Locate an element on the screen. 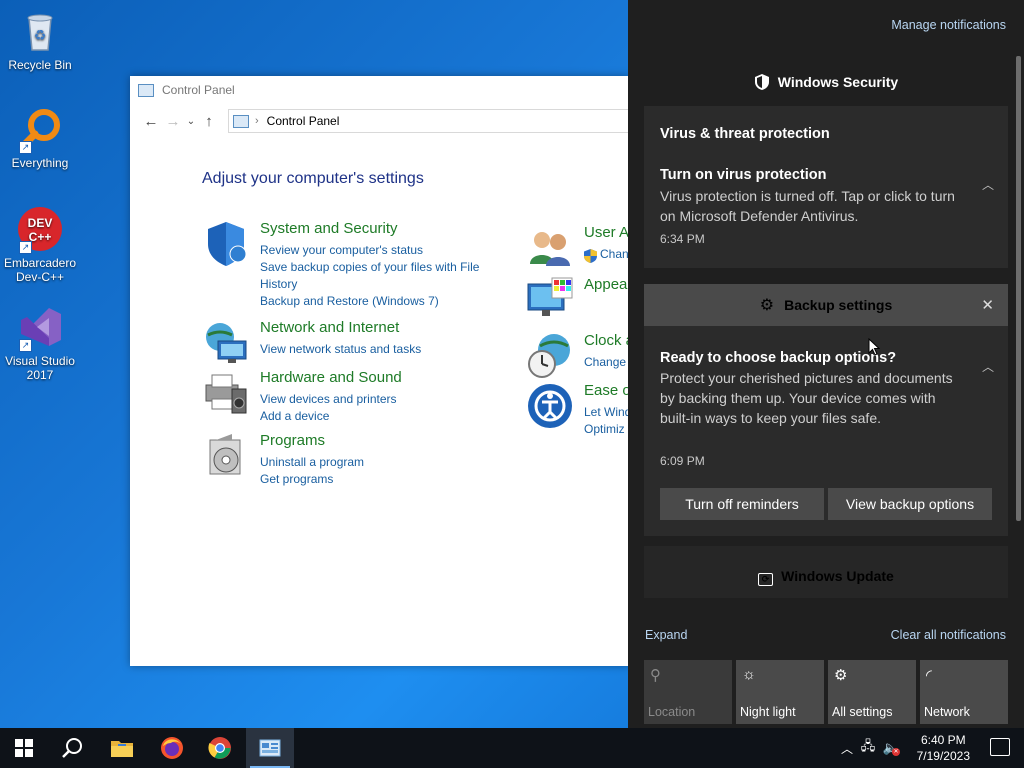 The width and height of the screenshot is (1024, 768). desktop-icon-visual-studio: ↗ Visual Studio 2017 is located at coordinates (40, 343).